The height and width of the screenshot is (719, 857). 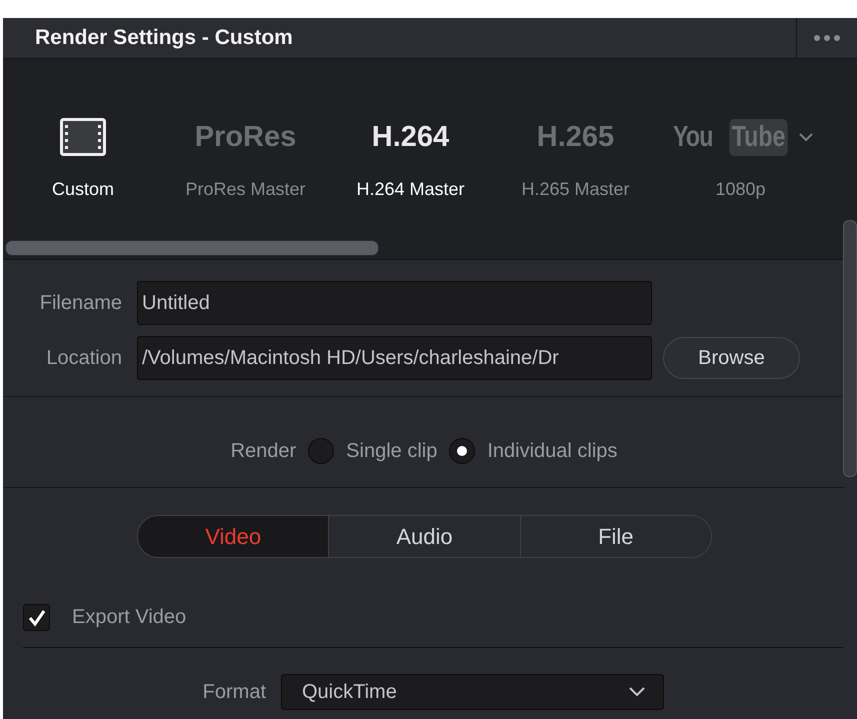 What do you see at coordinates (234, 692) in the screenshot?
I see `format-label: Format` at bounding box center [234, 692].